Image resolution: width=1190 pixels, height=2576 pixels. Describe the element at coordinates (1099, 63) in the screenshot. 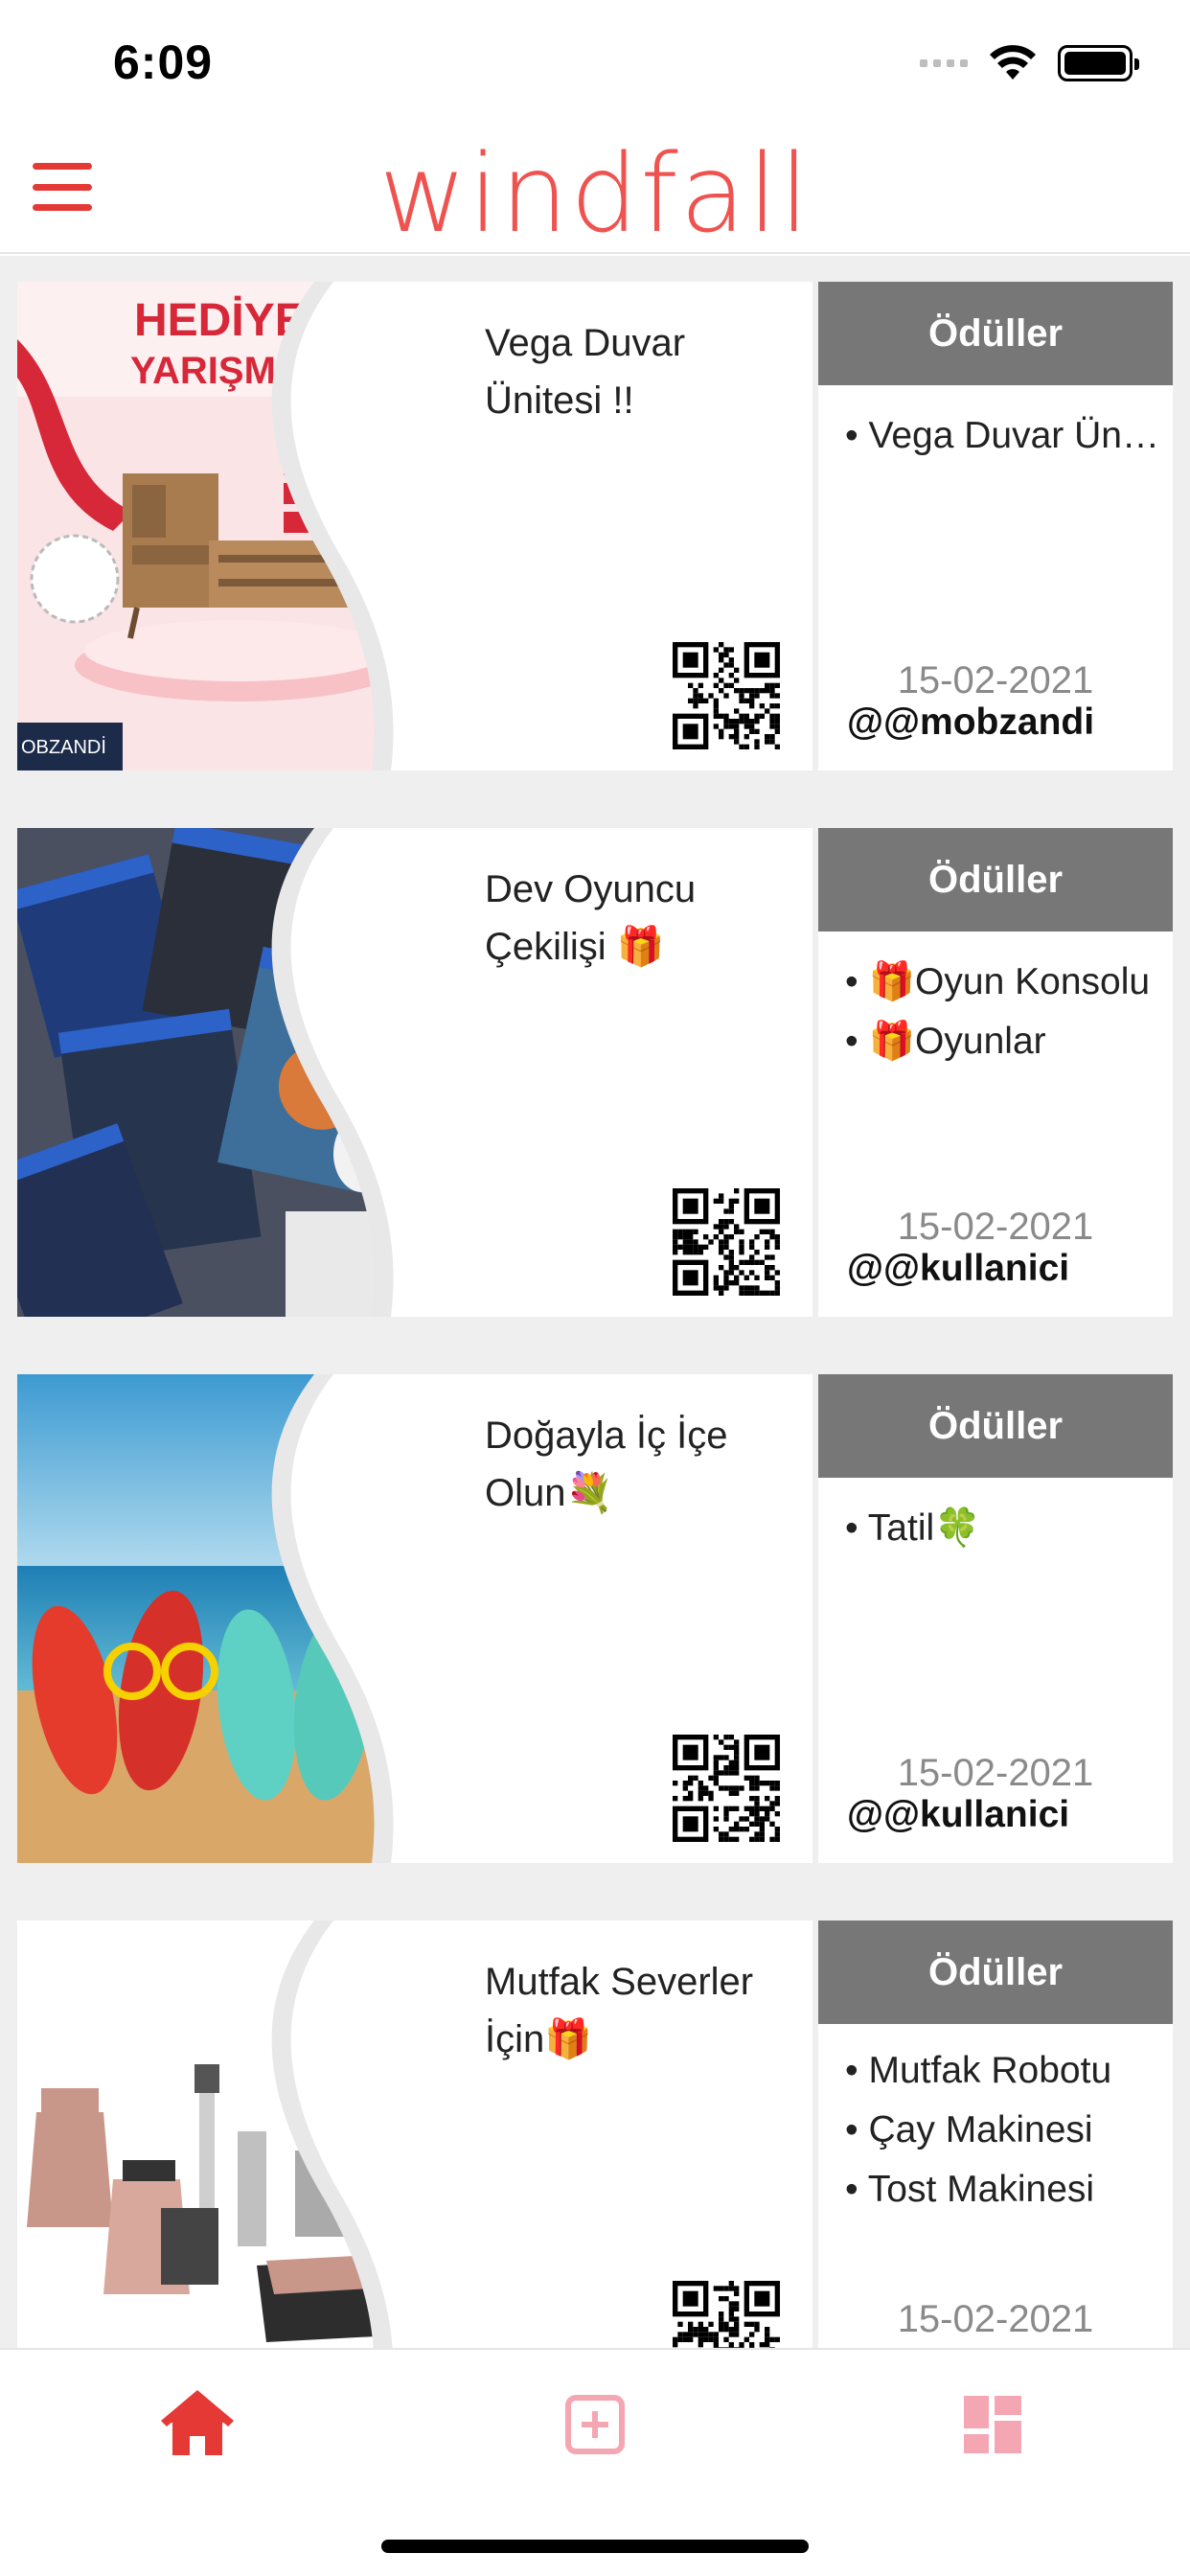

I see `battery-icon` at that location.